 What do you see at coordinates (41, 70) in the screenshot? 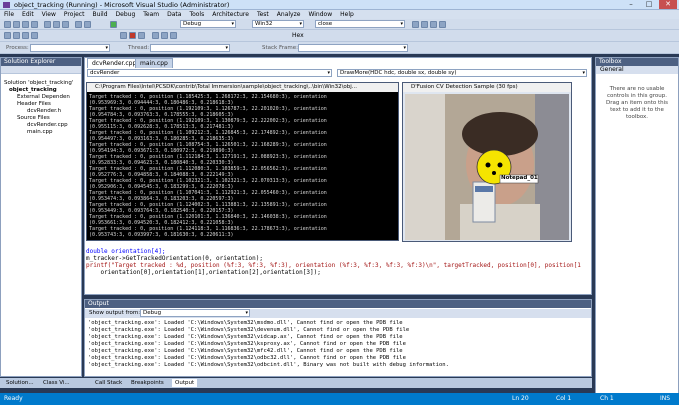
I see `solution-explorer-toolbar` at bounding box center [41, 70].